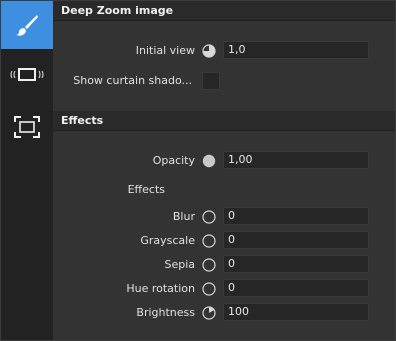  What do you see at coordinates (296, 312) in the screenshot?
I see `brightness-input: 100` at bounding box center [296, 312].